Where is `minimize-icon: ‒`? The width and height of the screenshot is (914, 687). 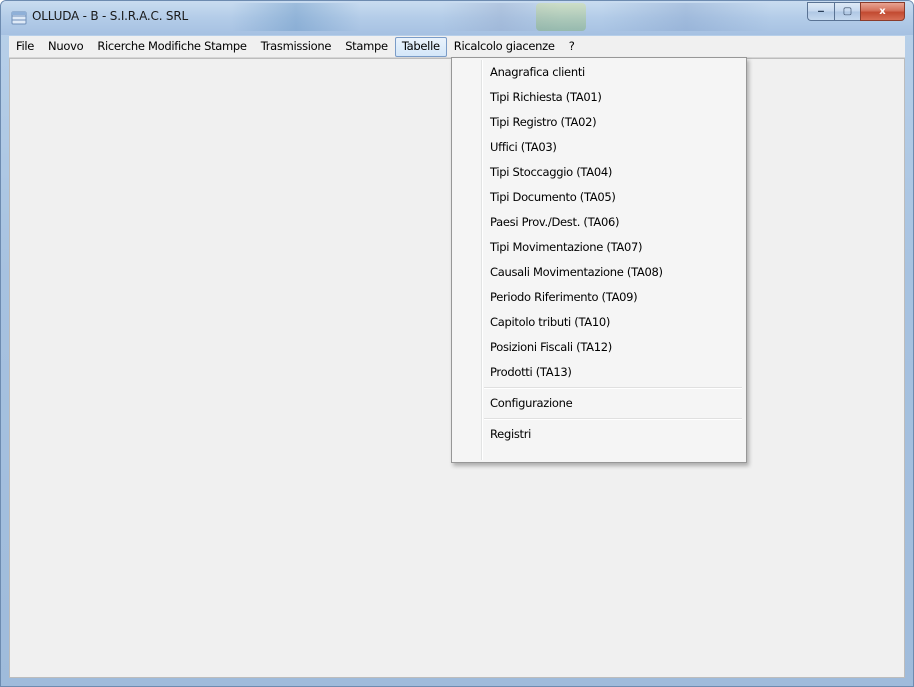
minimize-icon: ‒ is located at coordinates (821, 11).